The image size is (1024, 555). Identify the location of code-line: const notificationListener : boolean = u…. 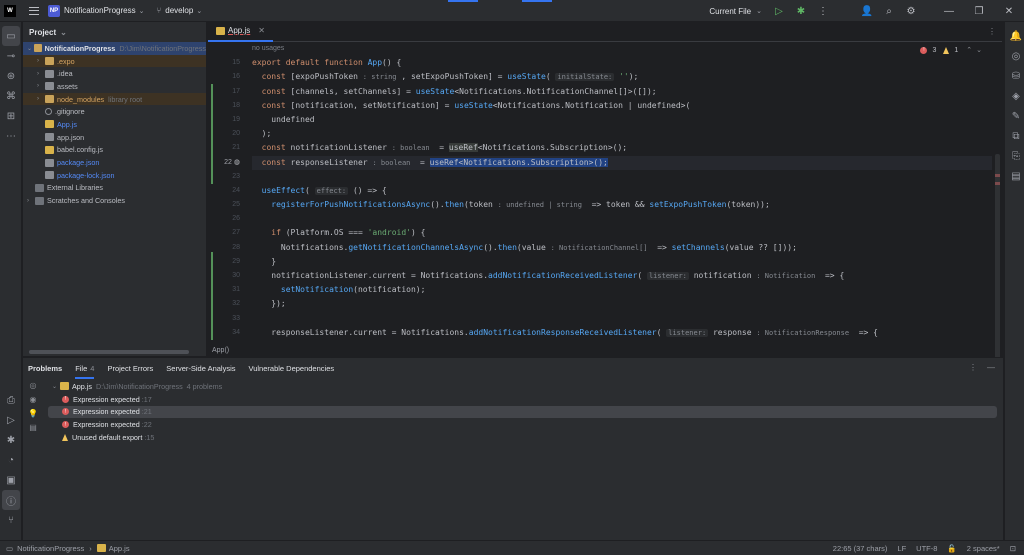
(622, 148).